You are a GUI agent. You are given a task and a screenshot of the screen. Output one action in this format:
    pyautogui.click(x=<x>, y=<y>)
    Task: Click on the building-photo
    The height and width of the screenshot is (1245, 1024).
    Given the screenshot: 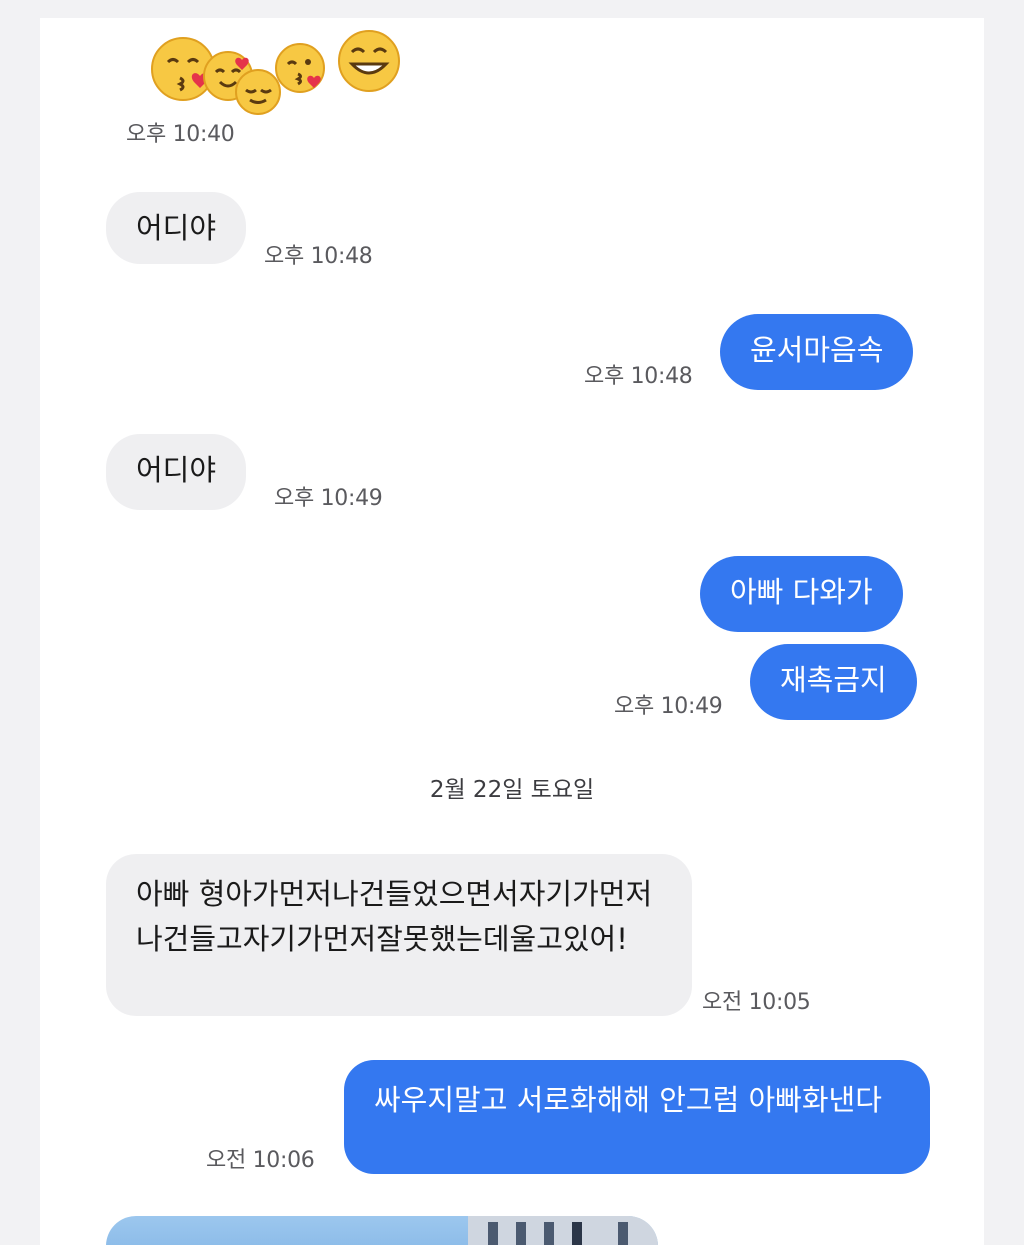 What is the action you would take?
    pyautogui.click(x=563, y=1230)
    